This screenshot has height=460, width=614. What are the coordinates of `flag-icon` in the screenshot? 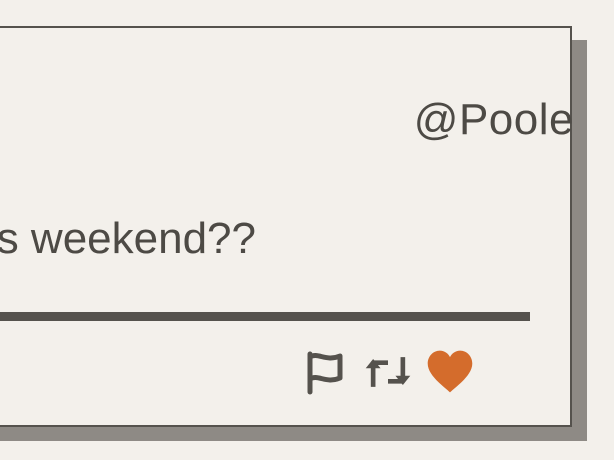 It's located at (325, 373).